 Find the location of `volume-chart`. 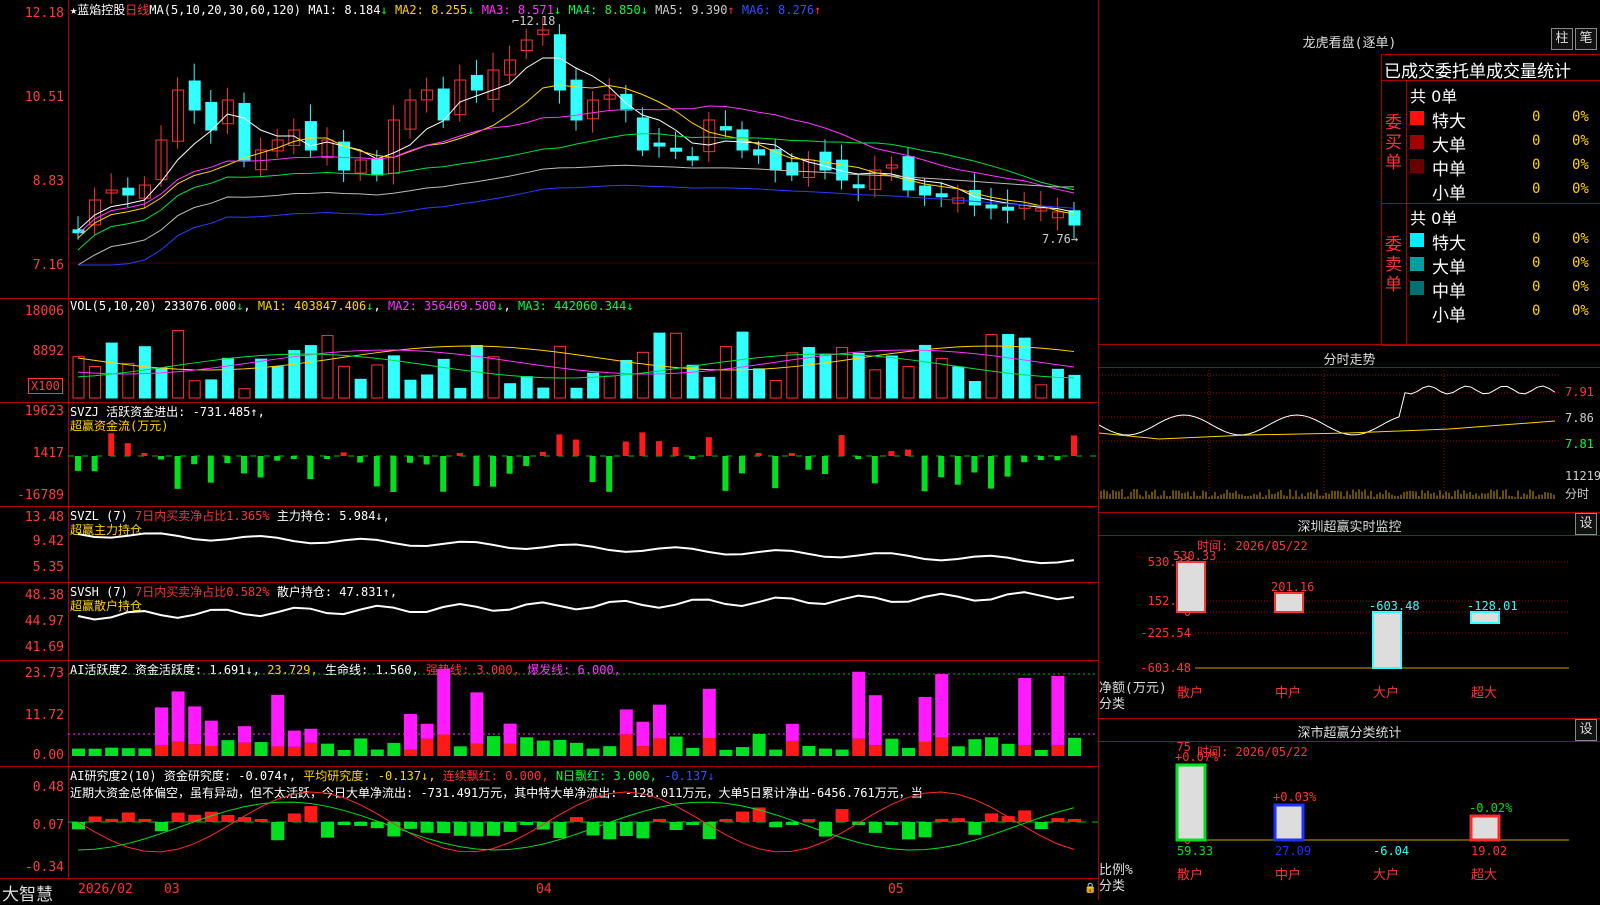

volume-chart is located at coordinates (549, 350).